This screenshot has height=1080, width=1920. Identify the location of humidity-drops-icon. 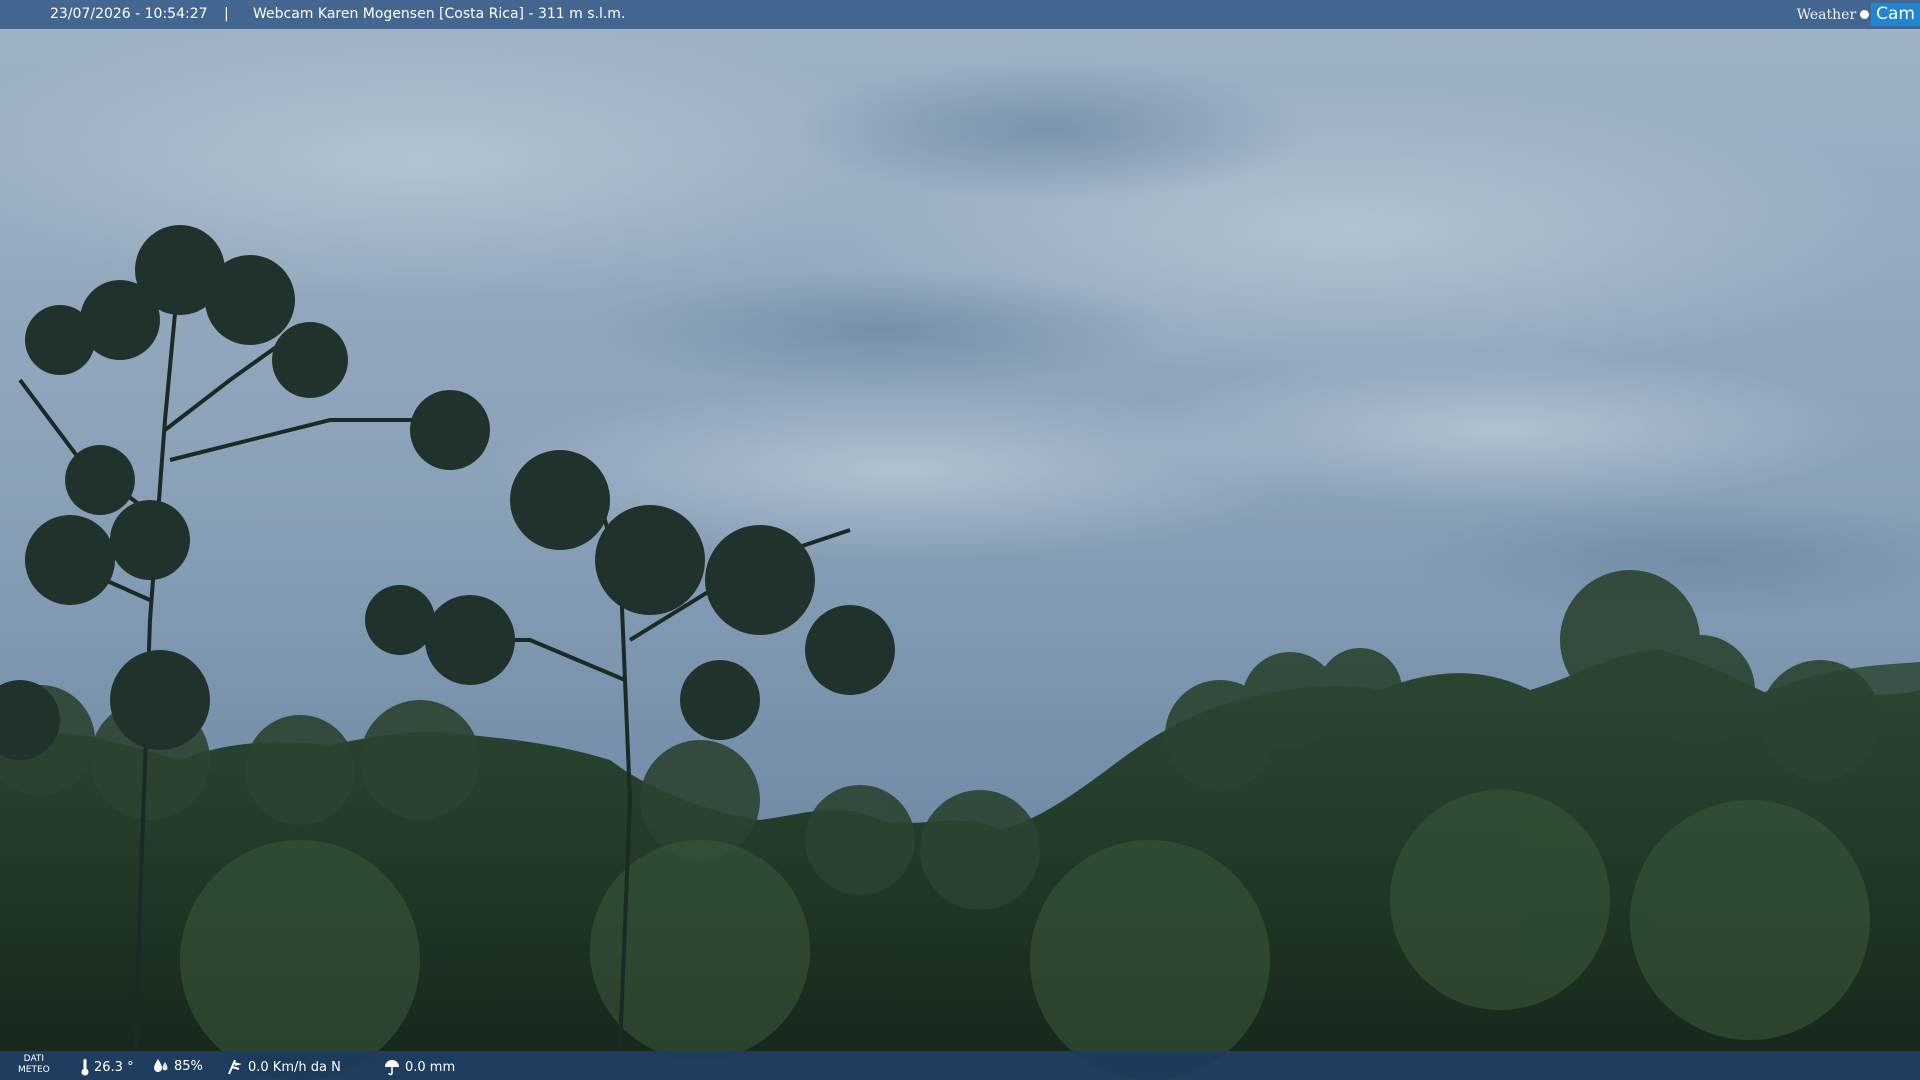
(161, 1065).